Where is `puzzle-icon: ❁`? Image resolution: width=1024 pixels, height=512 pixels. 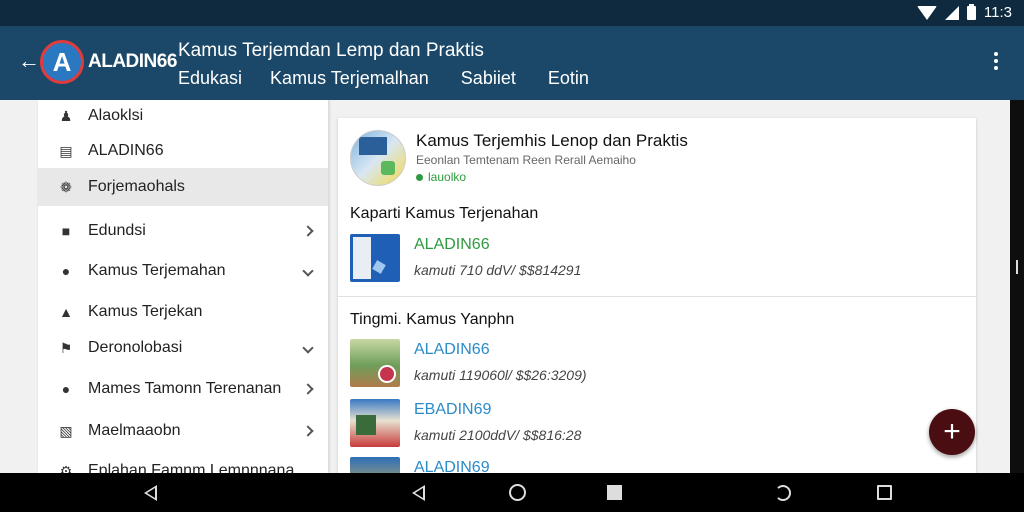
puzzle-icon: ❁ is located at coordinates (66, 186).